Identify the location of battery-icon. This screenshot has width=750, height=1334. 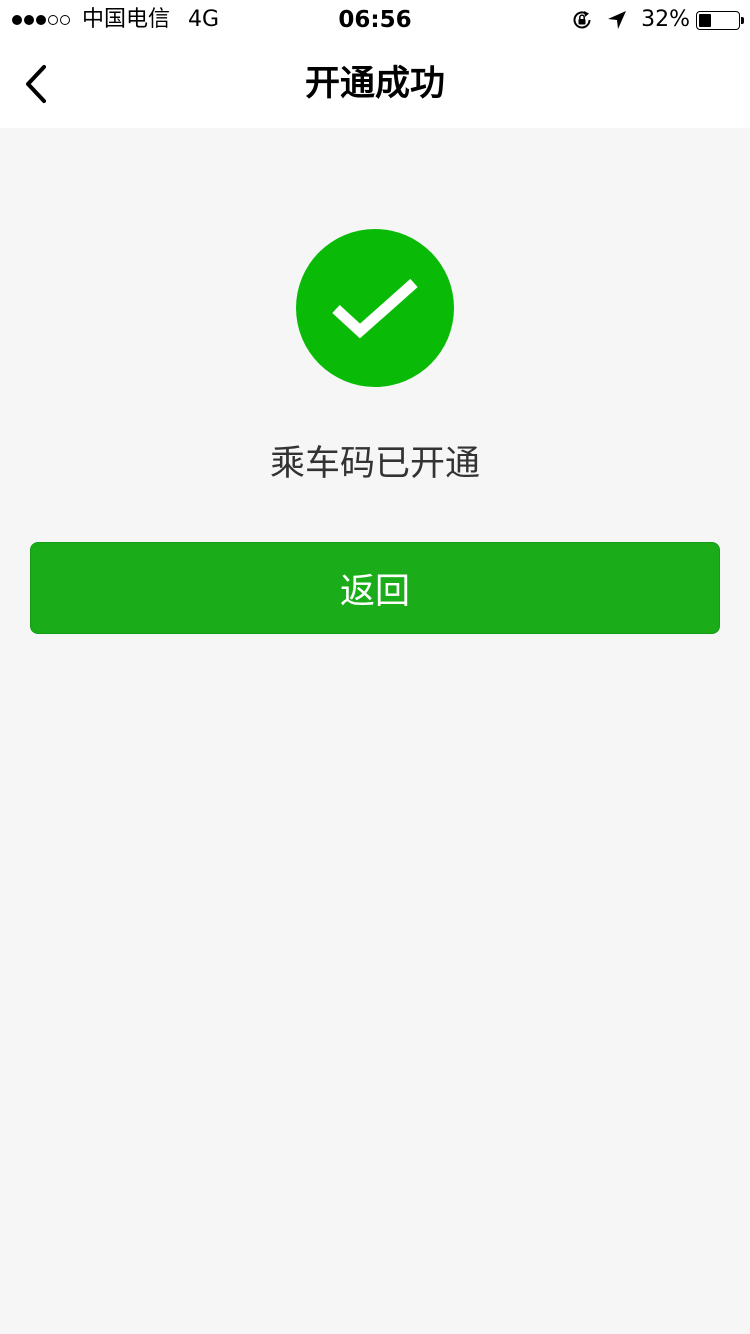
(720, 20).